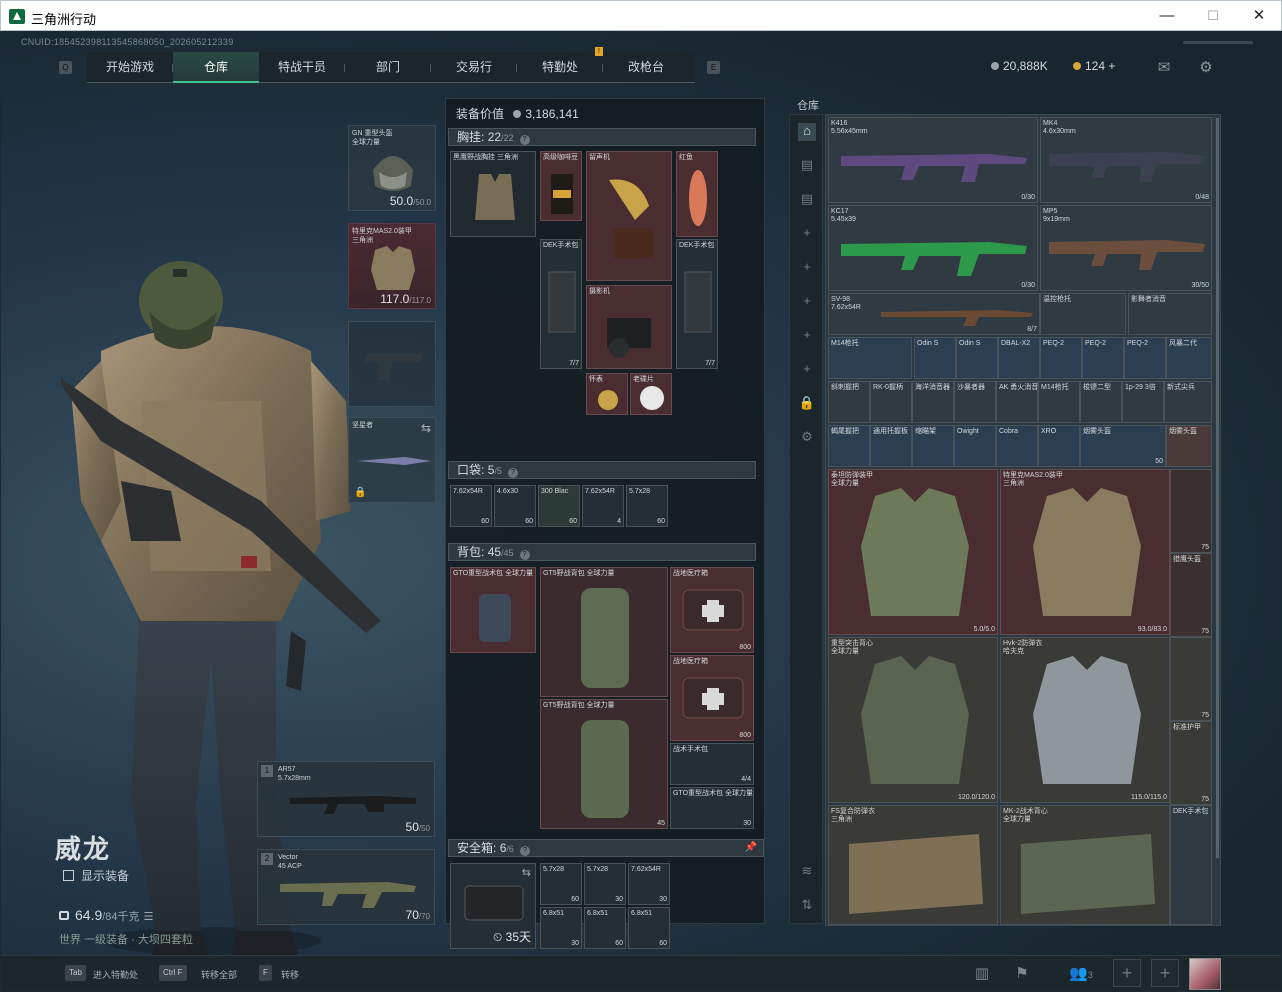  What do you see at coordinates (1017, 446) in the screenshot?
I see `stash-mod: Cobra` at bounding box center [1017, 446].